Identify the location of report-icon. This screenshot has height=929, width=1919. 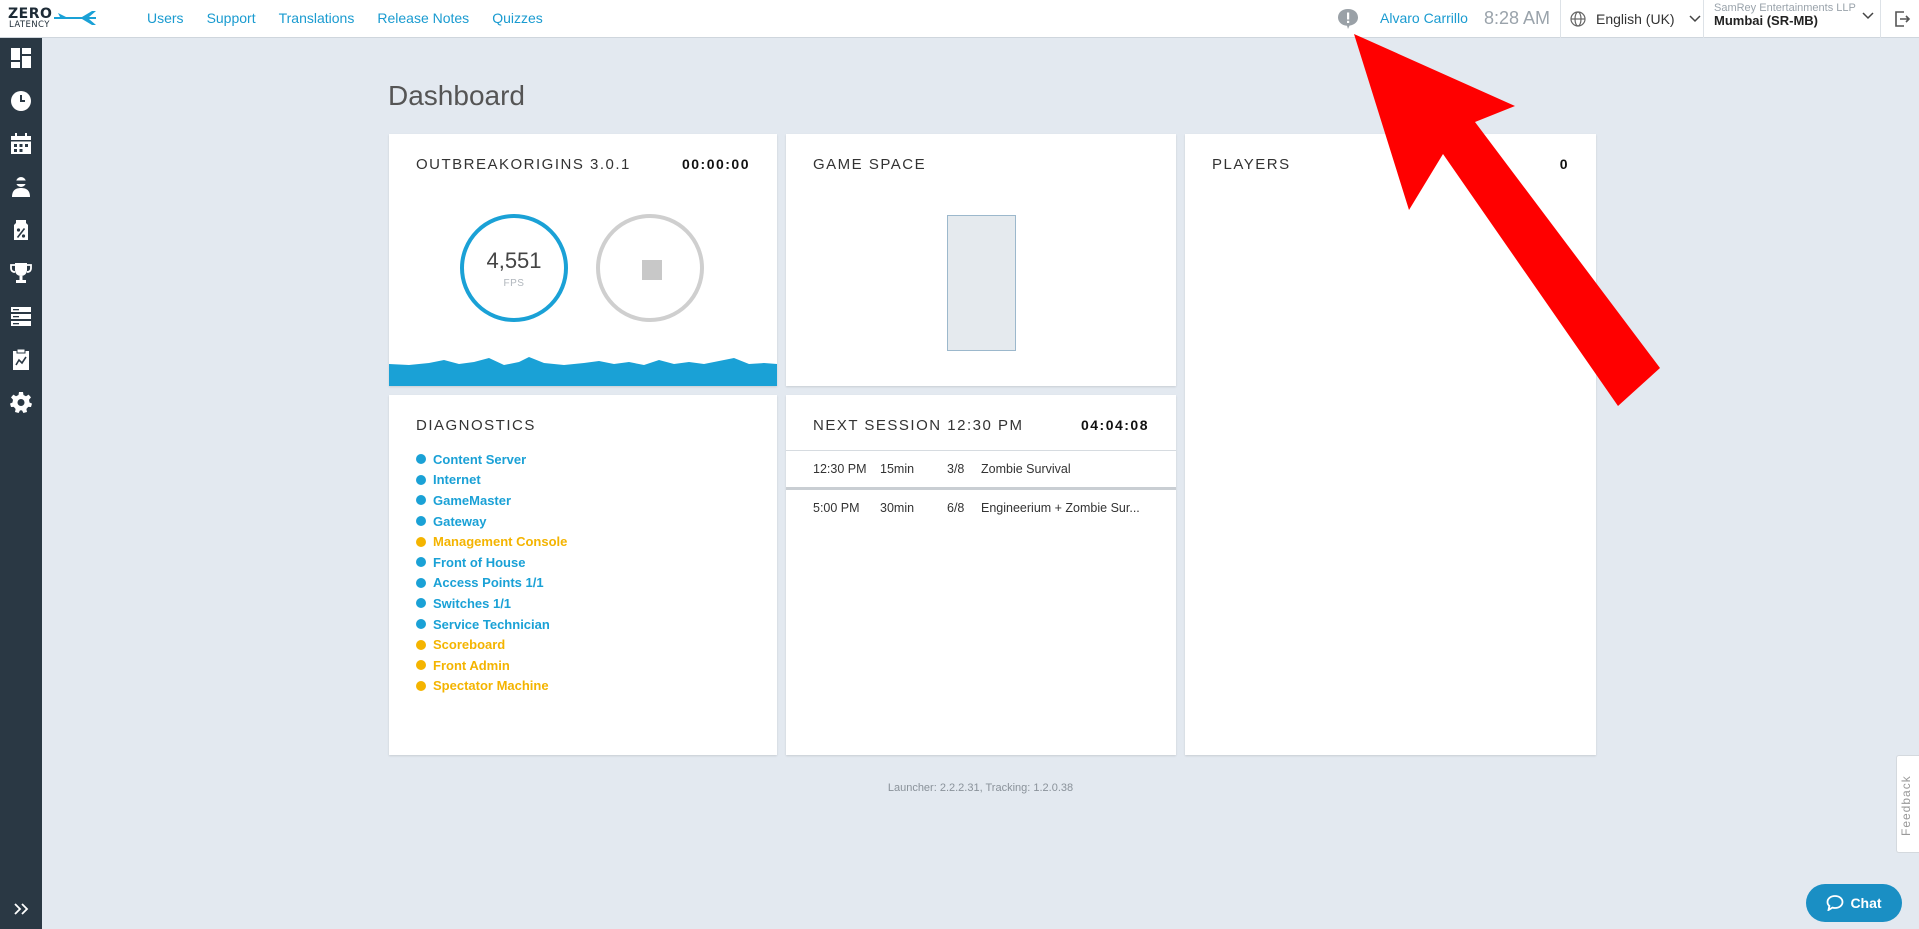
(21, 359).